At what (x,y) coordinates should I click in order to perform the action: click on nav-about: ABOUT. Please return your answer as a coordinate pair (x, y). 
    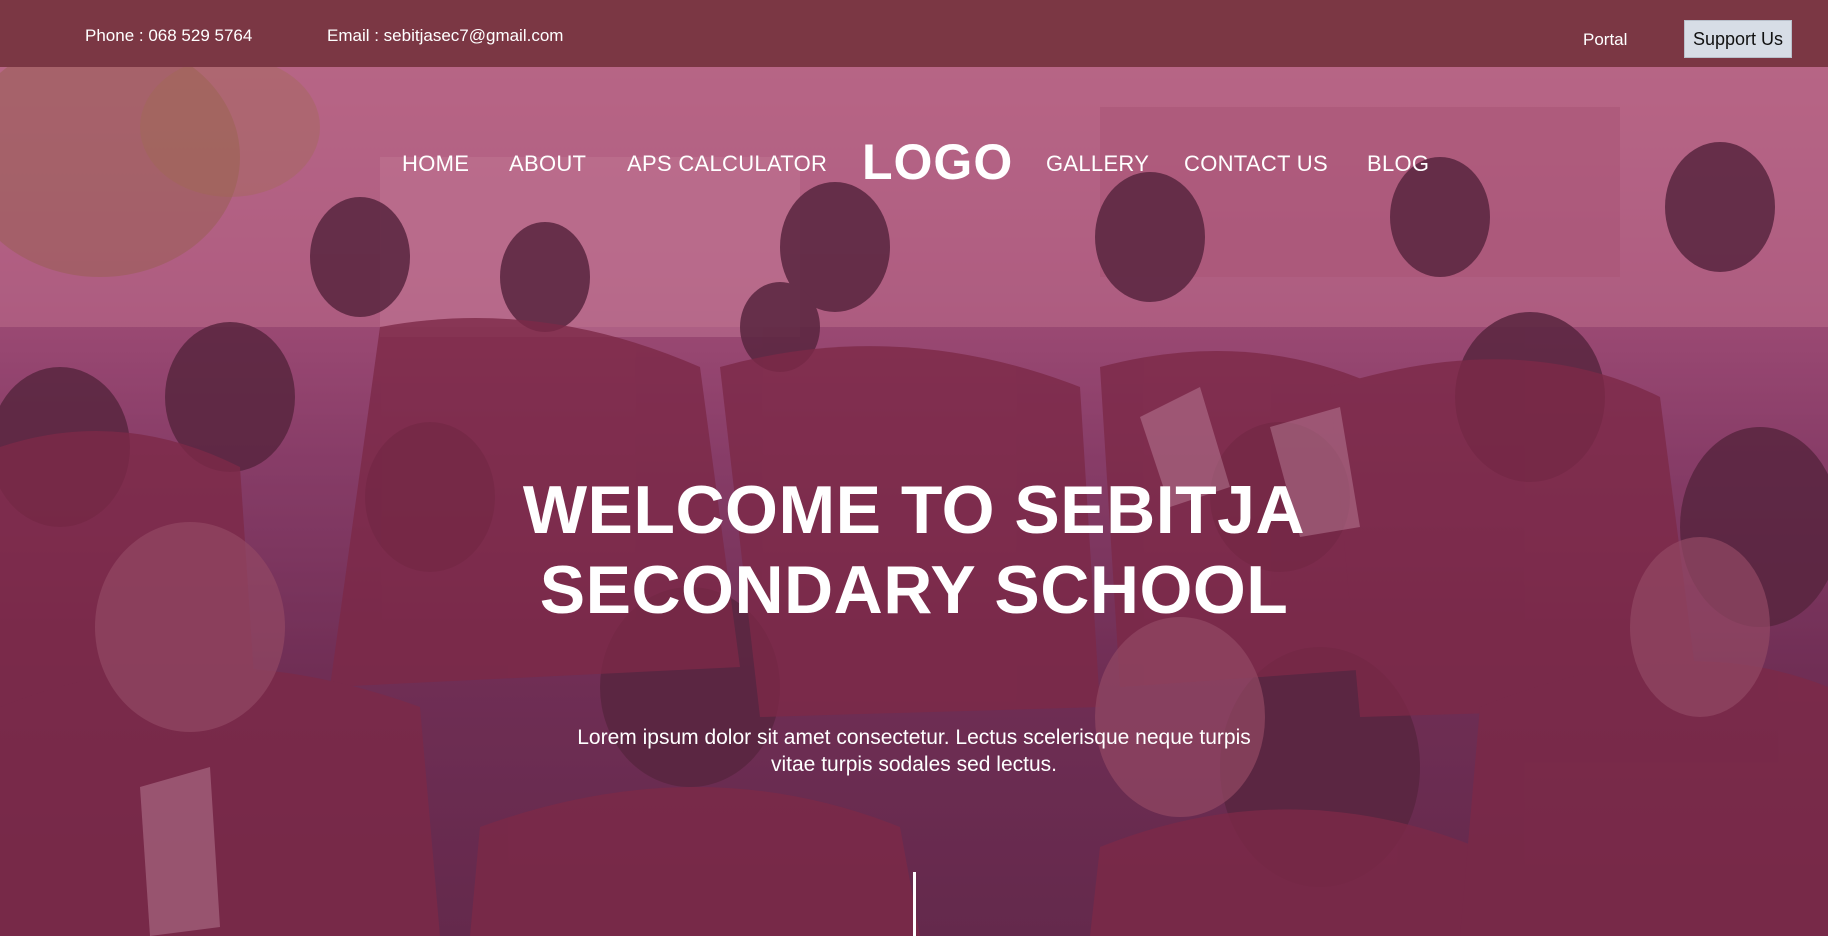
    Looking at the image, I should click on (547, 164).